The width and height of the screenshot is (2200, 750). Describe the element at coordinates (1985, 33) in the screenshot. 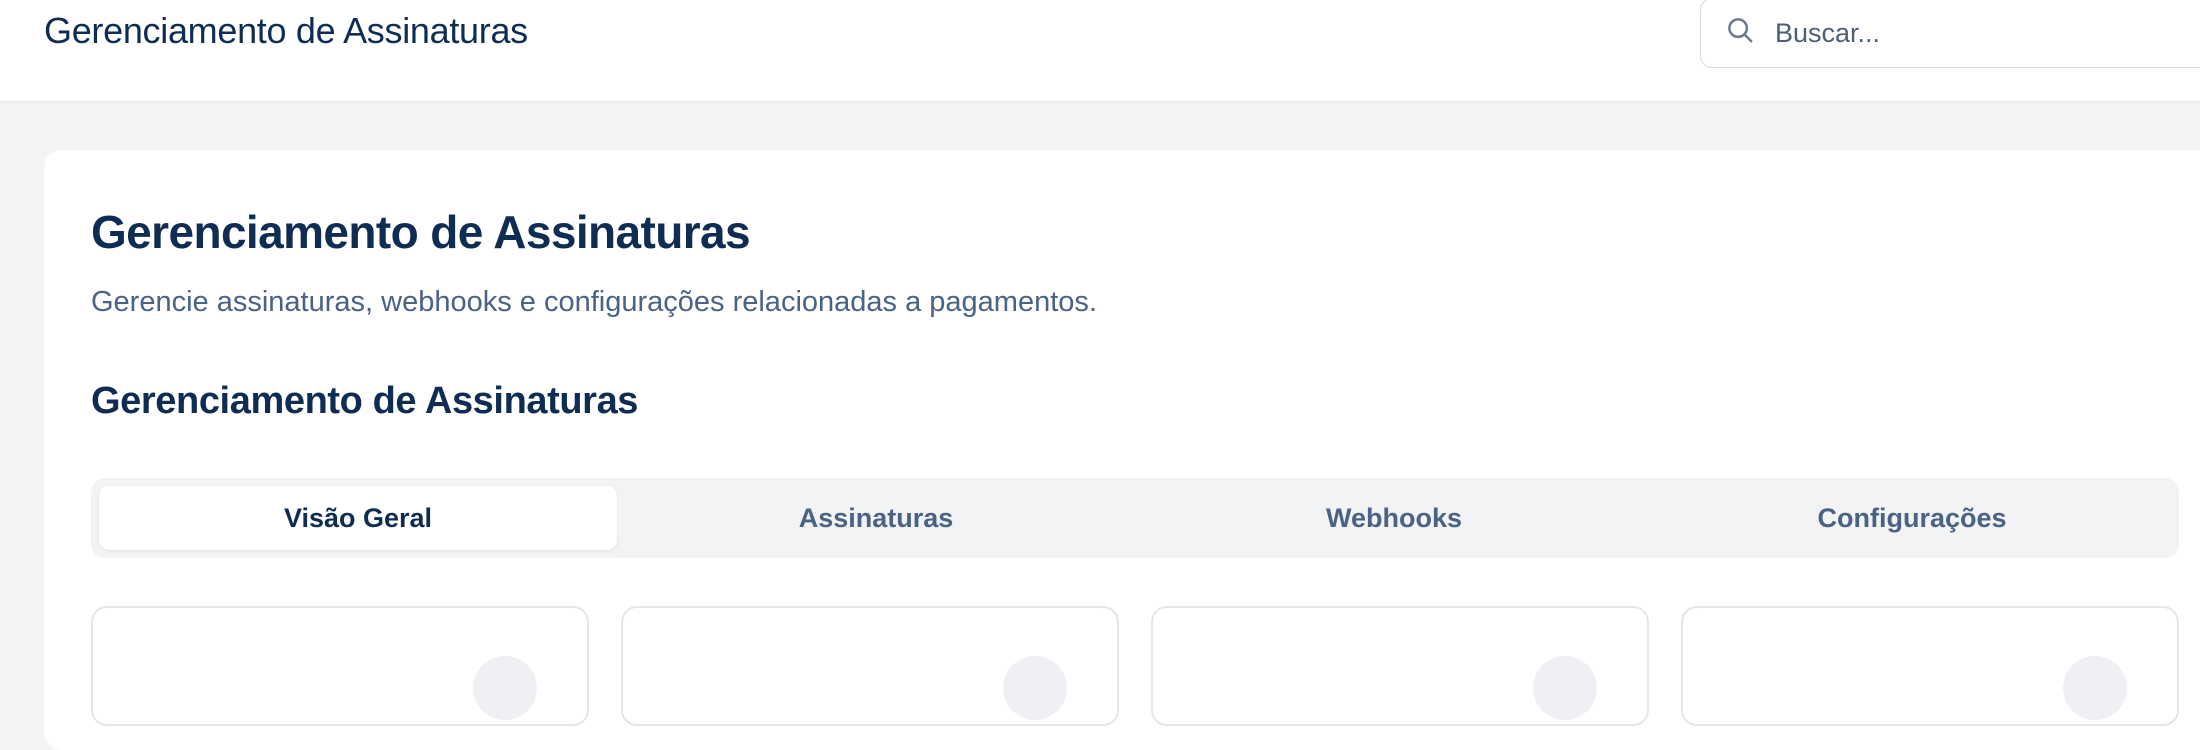

I see `search-input` at that location.